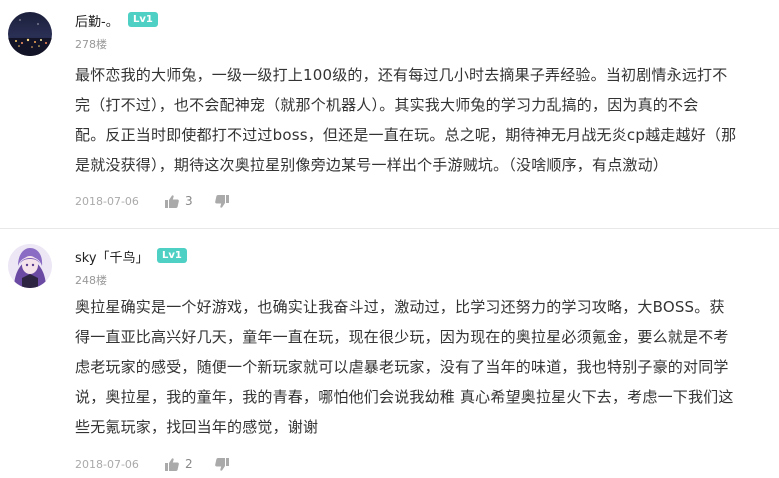  I want to click on like-count: 2, so click(188, 464).